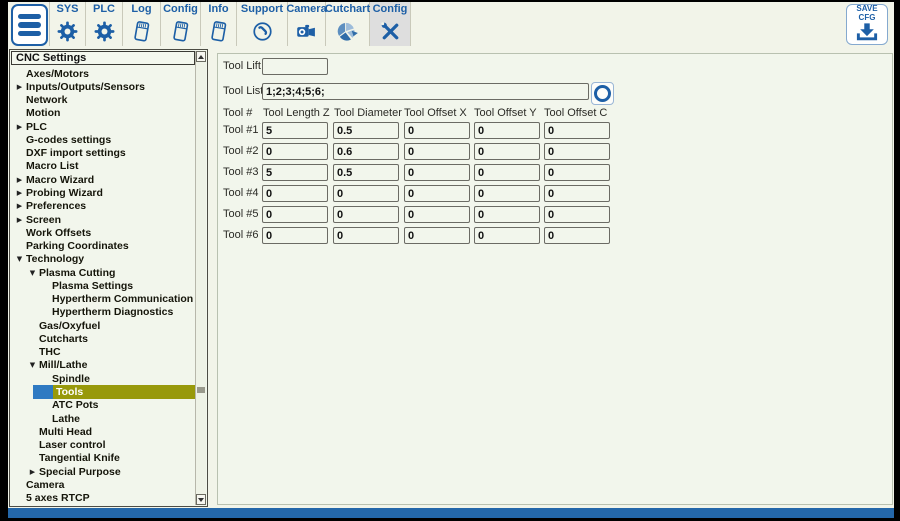 This screenshot has height=521, width=900. What do you see at coordinates (306, 24) in the screenshot?
I see `toolbar-tab-camera-6: Camera` at bounding box center [306, 24].